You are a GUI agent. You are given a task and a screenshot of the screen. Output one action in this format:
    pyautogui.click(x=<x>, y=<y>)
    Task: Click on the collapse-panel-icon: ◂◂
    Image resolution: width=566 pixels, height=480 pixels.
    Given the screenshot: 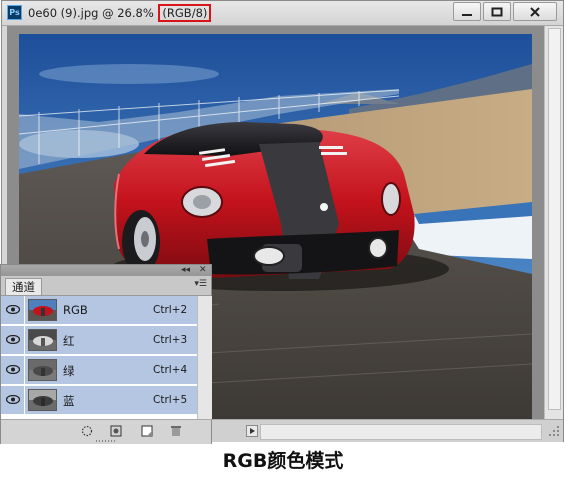 What is the action you would take?
    pyautogui.click(x=185, y=270)
    